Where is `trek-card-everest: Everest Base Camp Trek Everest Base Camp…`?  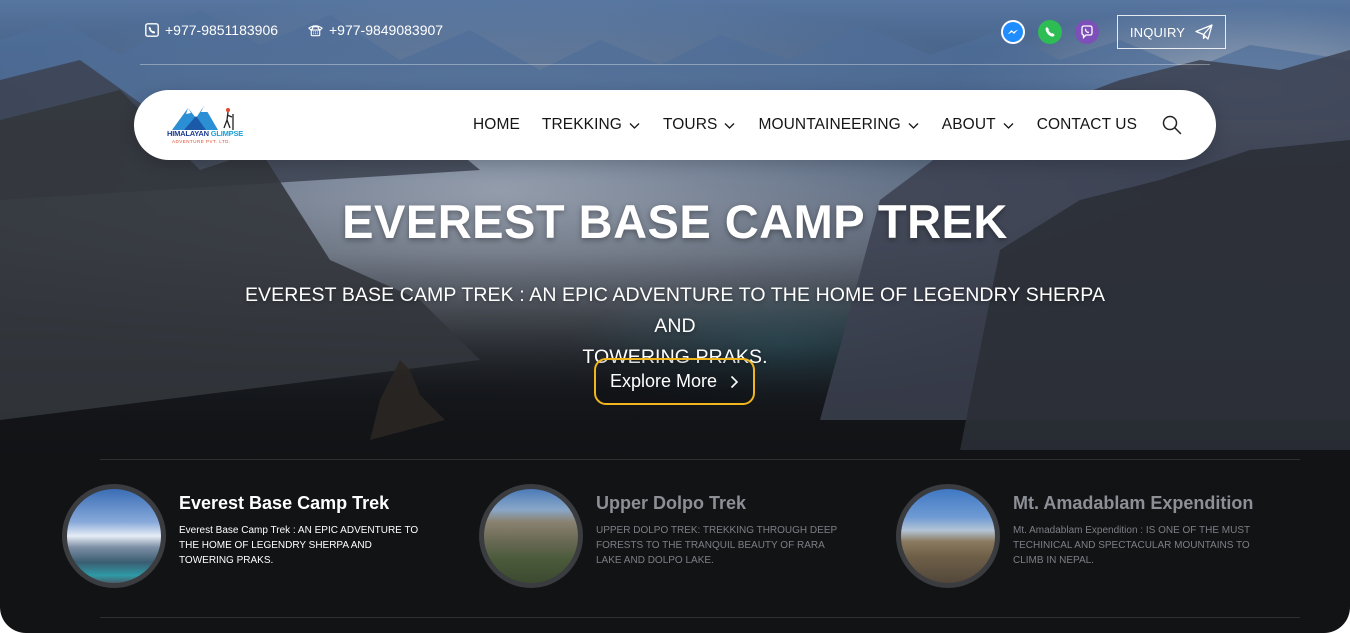 trek-card-everest: Everest Base Camp Trek Everest Base Camp… is located at coordinates (252, 537).